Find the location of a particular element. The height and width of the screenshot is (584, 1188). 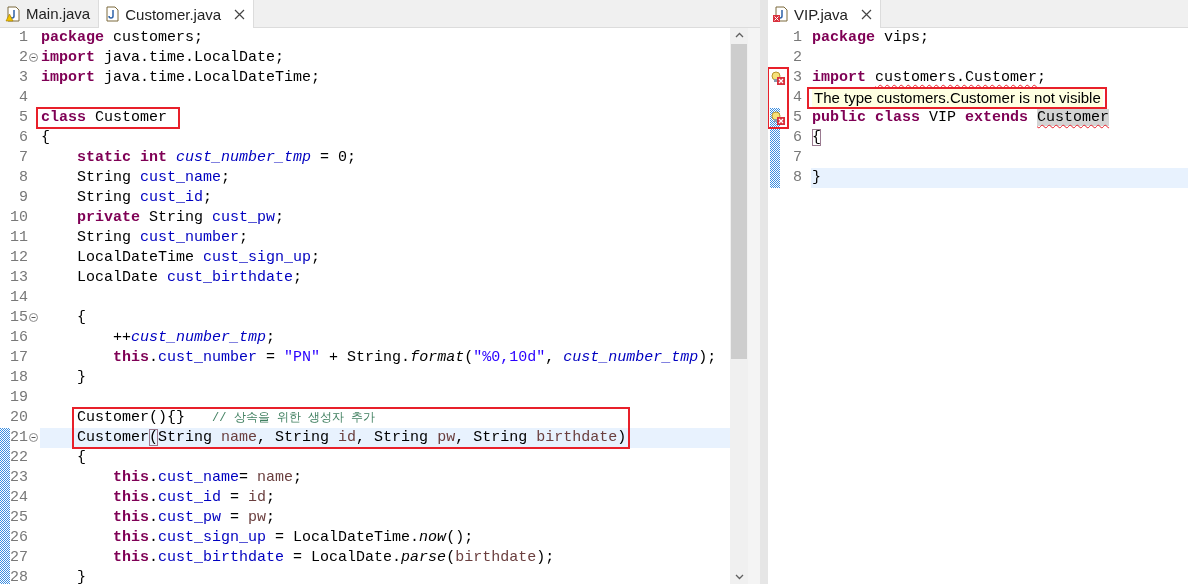

line-number: 13 is located at coordinates (19, 277).